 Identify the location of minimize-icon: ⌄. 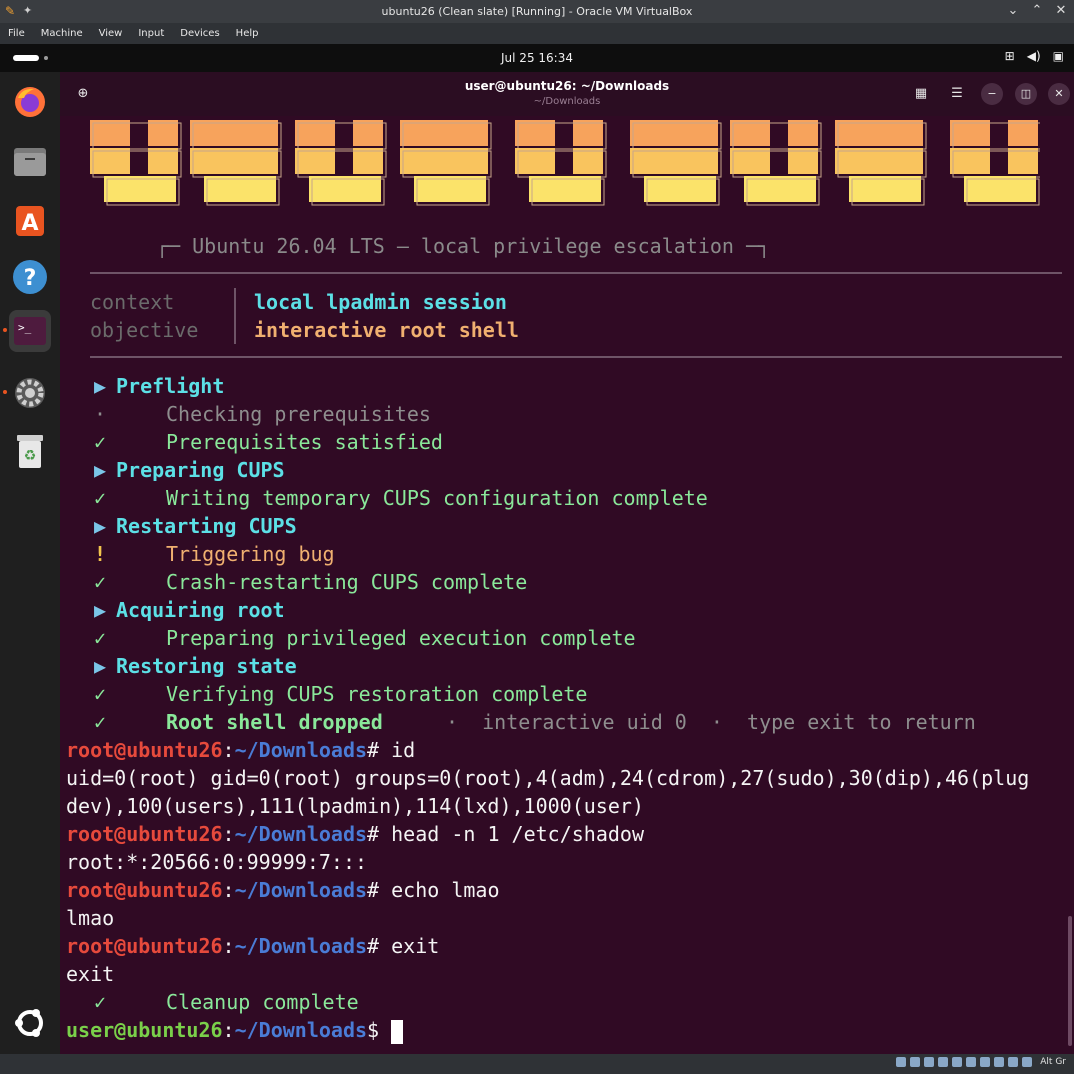
(1013, 11).